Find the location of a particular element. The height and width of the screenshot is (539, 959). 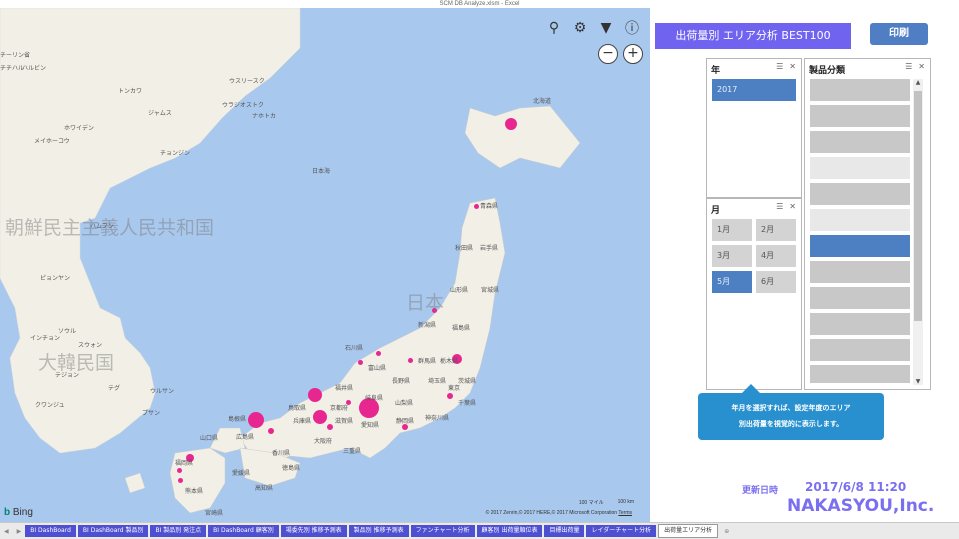

scroll-thumb is located at coordinates (918, 206).